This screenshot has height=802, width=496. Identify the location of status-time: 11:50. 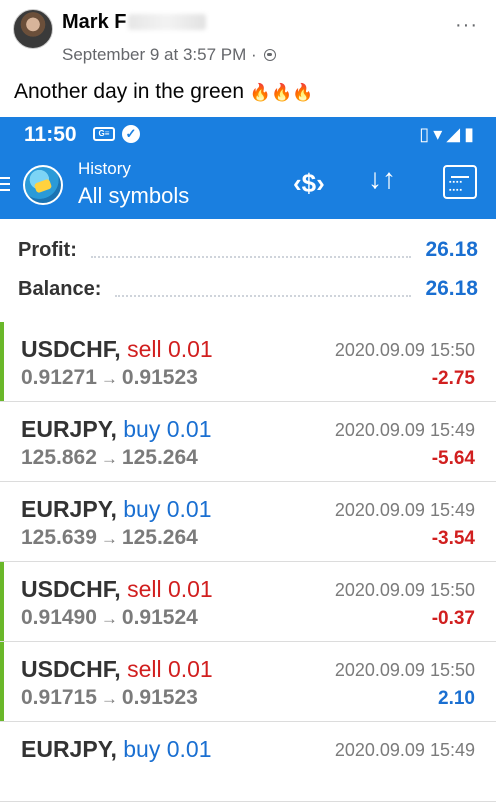
(50, 134).